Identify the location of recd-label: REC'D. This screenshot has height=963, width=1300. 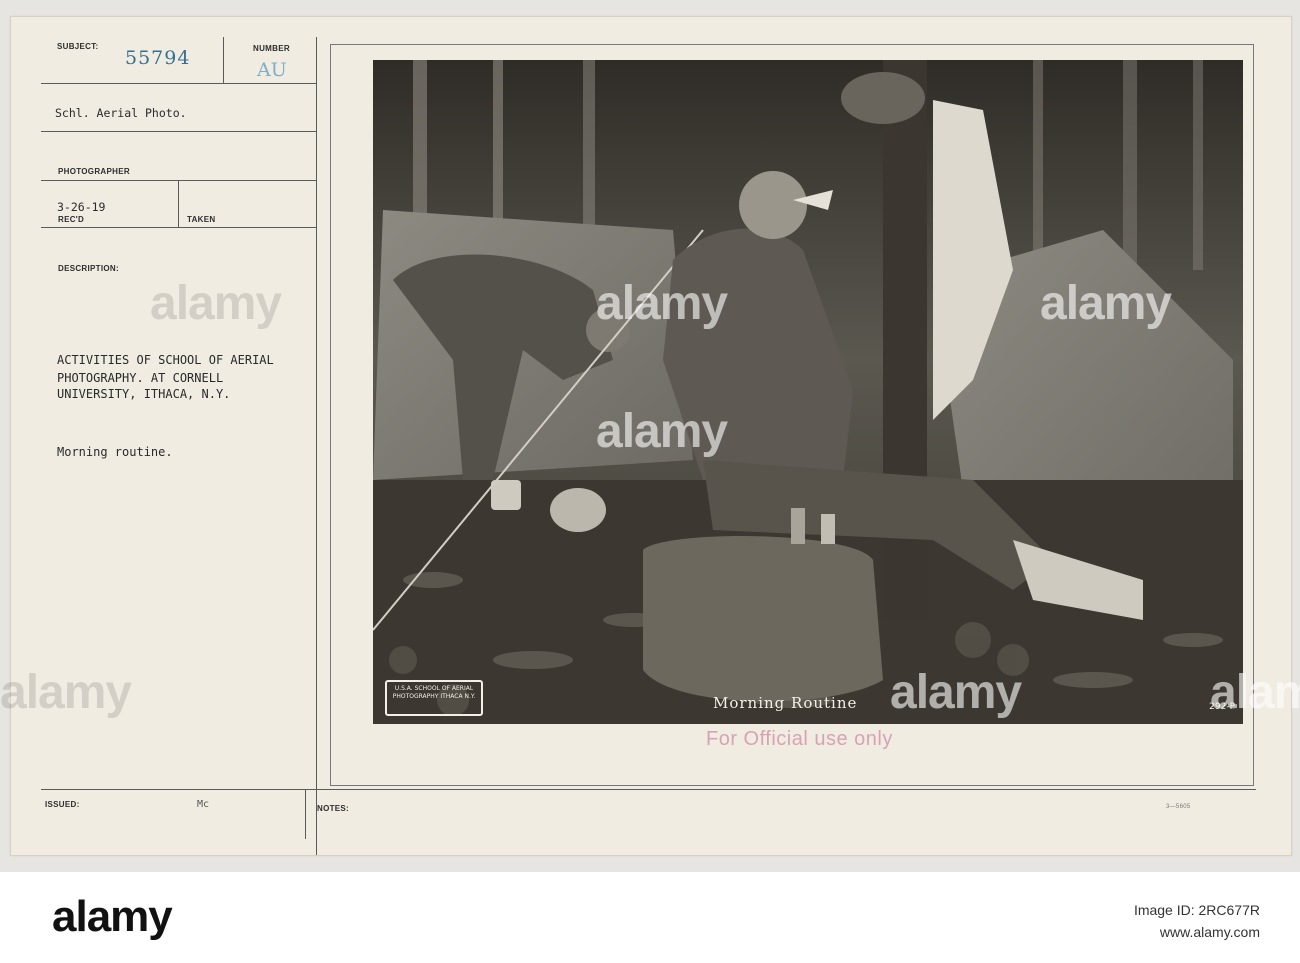
(71, 219).